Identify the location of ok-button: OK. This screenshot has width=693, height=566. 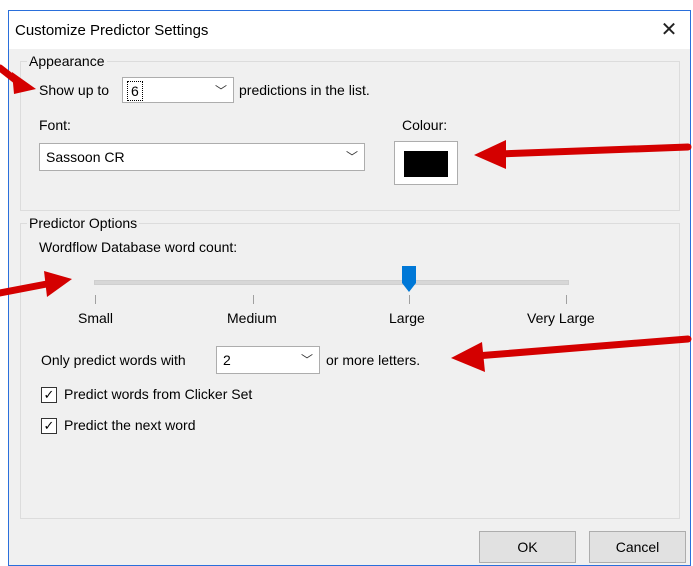
(527, 547).